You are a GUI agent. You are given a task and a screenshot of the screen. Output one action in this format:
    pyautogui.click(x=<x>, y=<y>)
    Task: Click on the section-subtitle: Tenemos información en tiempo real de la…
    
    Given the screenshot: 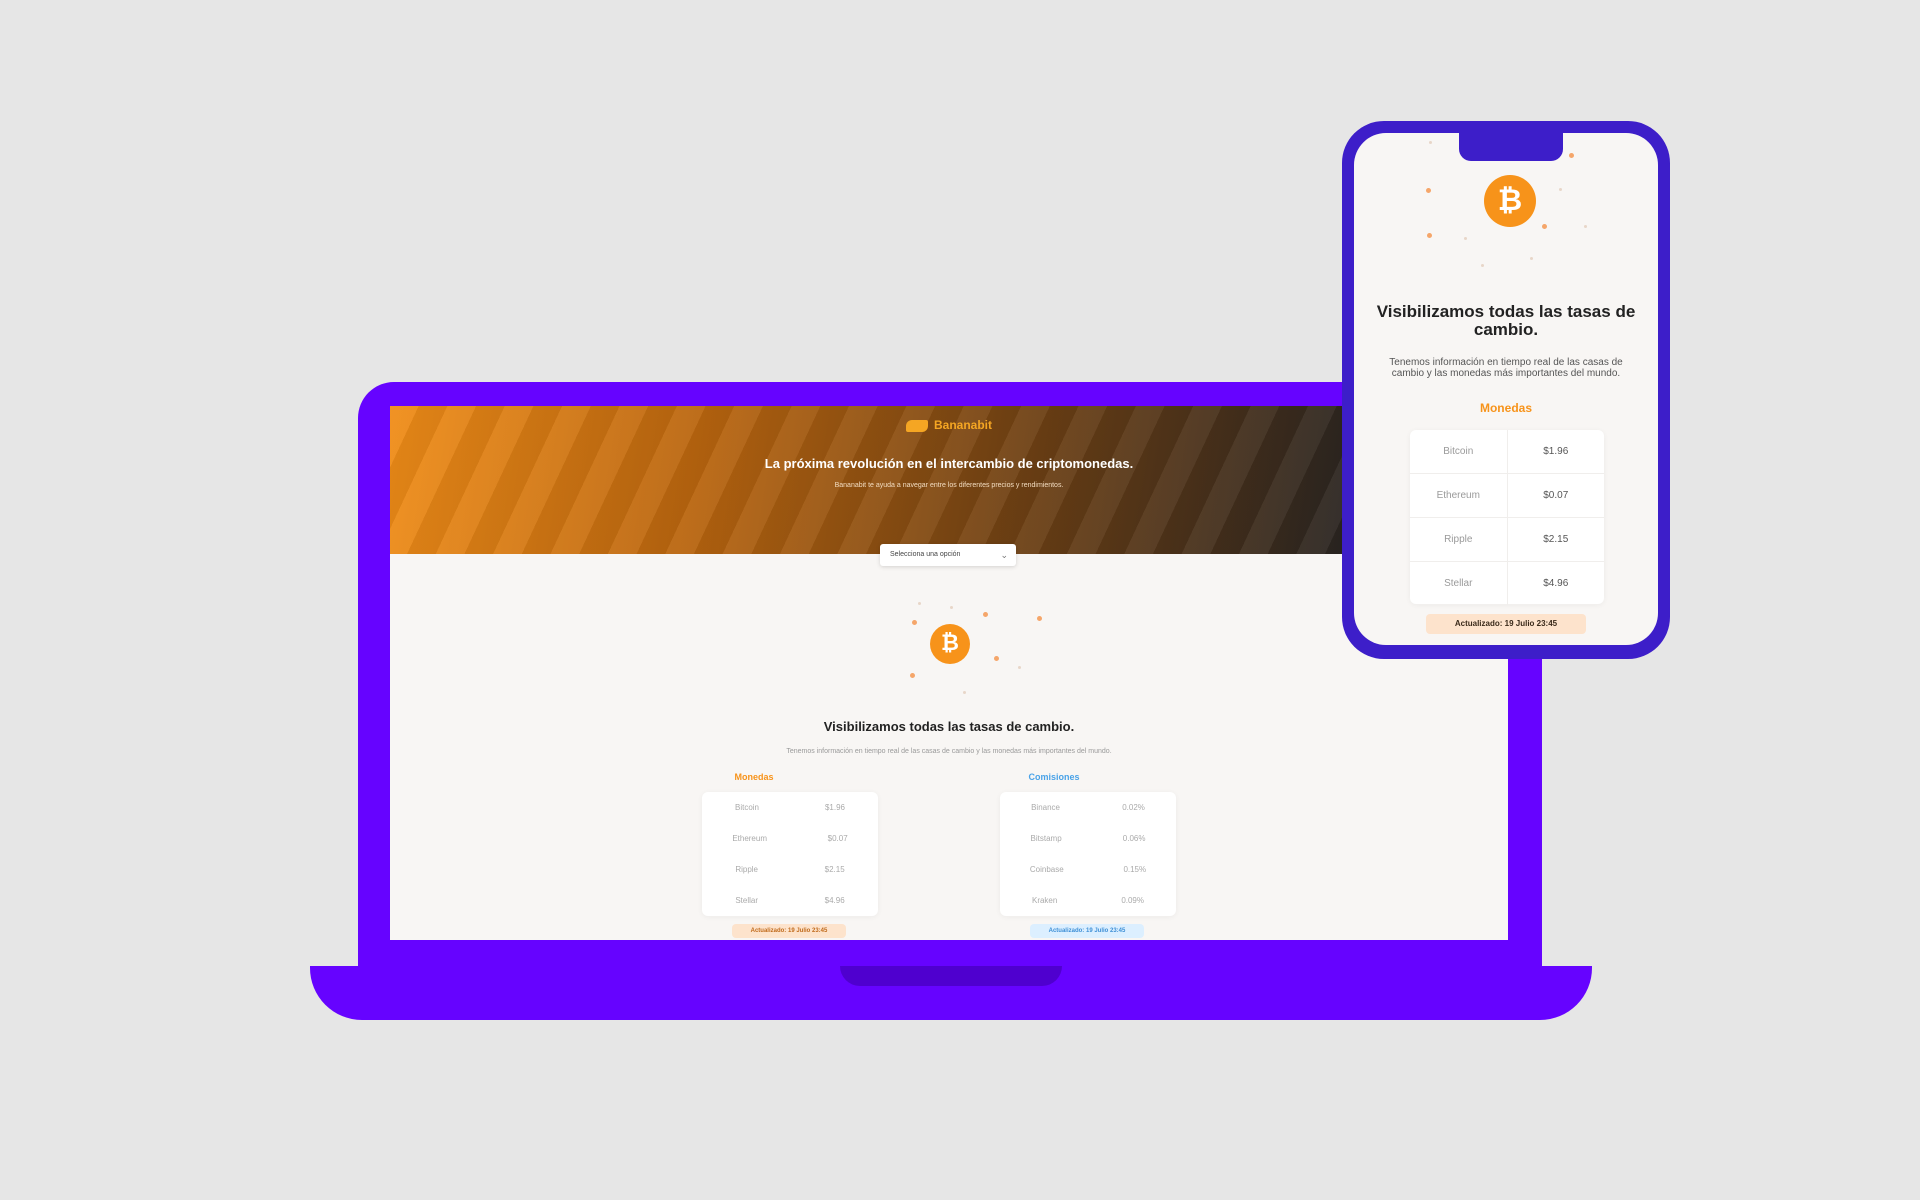 What is the action you would take?
    pyautogui.click(x=949, y=751)
    